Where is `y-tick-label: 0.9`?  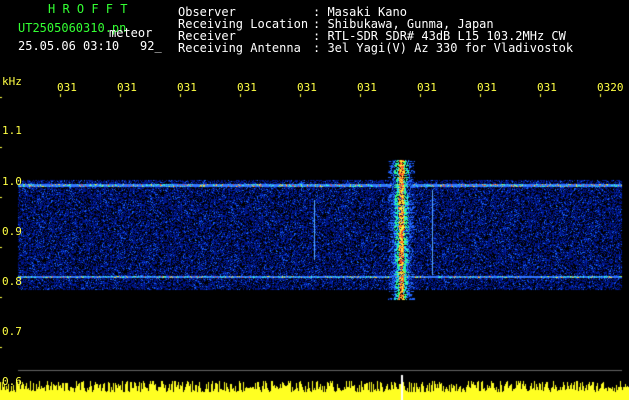 y-tick-label: 0.9 is located at coordinates (12, 231).